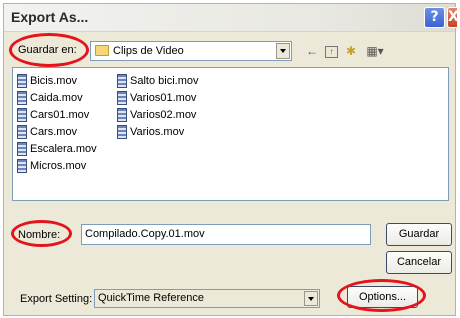 This screenshot has width=460, height=318. I want to click on list-item: Salto bici.mov, so click(157, 81).